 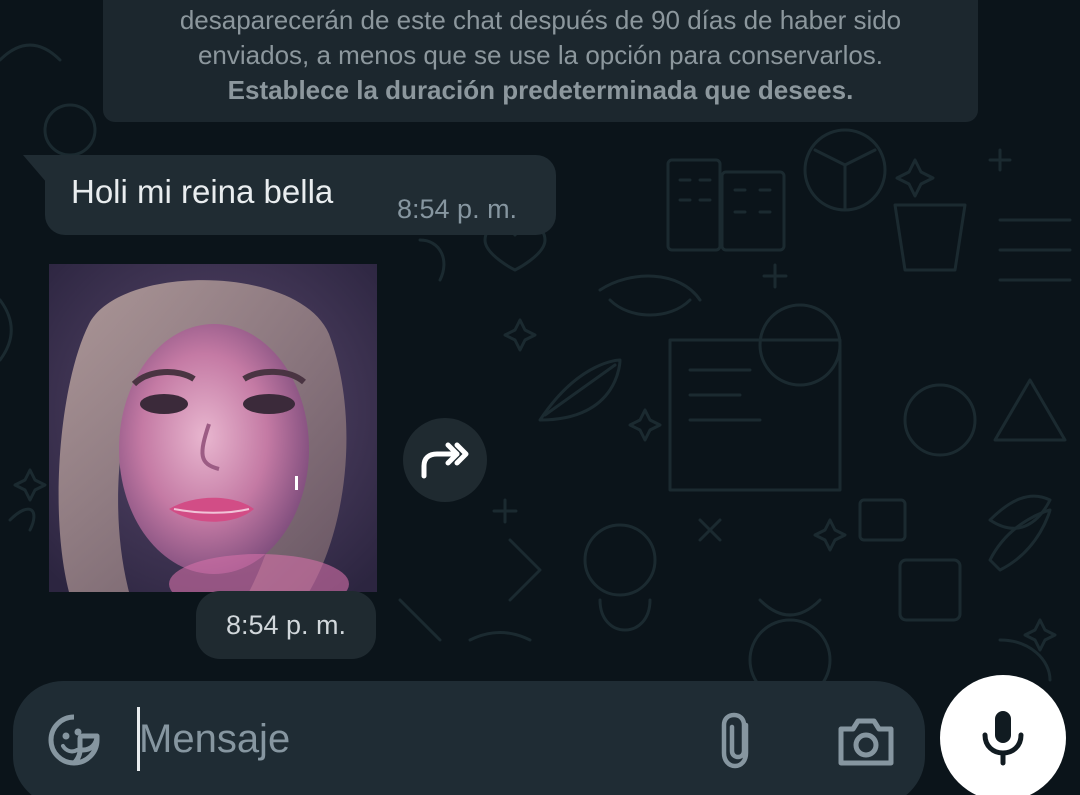 I want to click on incoming-message-bubble: Holi mi reina bella 8:54 p. m., so click(x=300, y=195).